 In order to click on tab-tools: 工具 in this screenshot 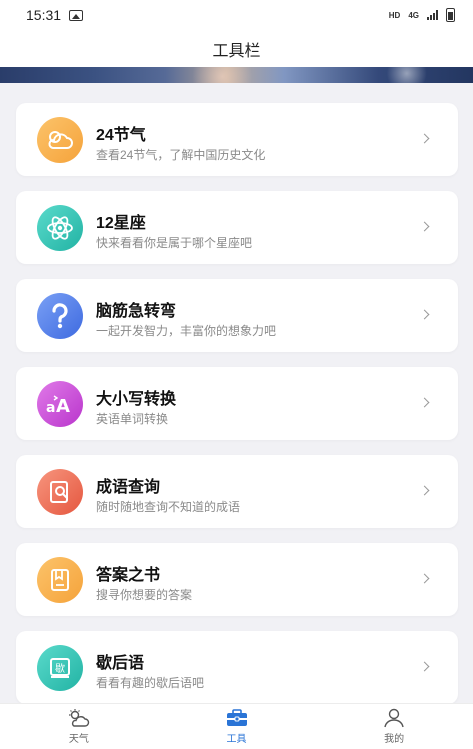, I will do `click(237, 726)`.